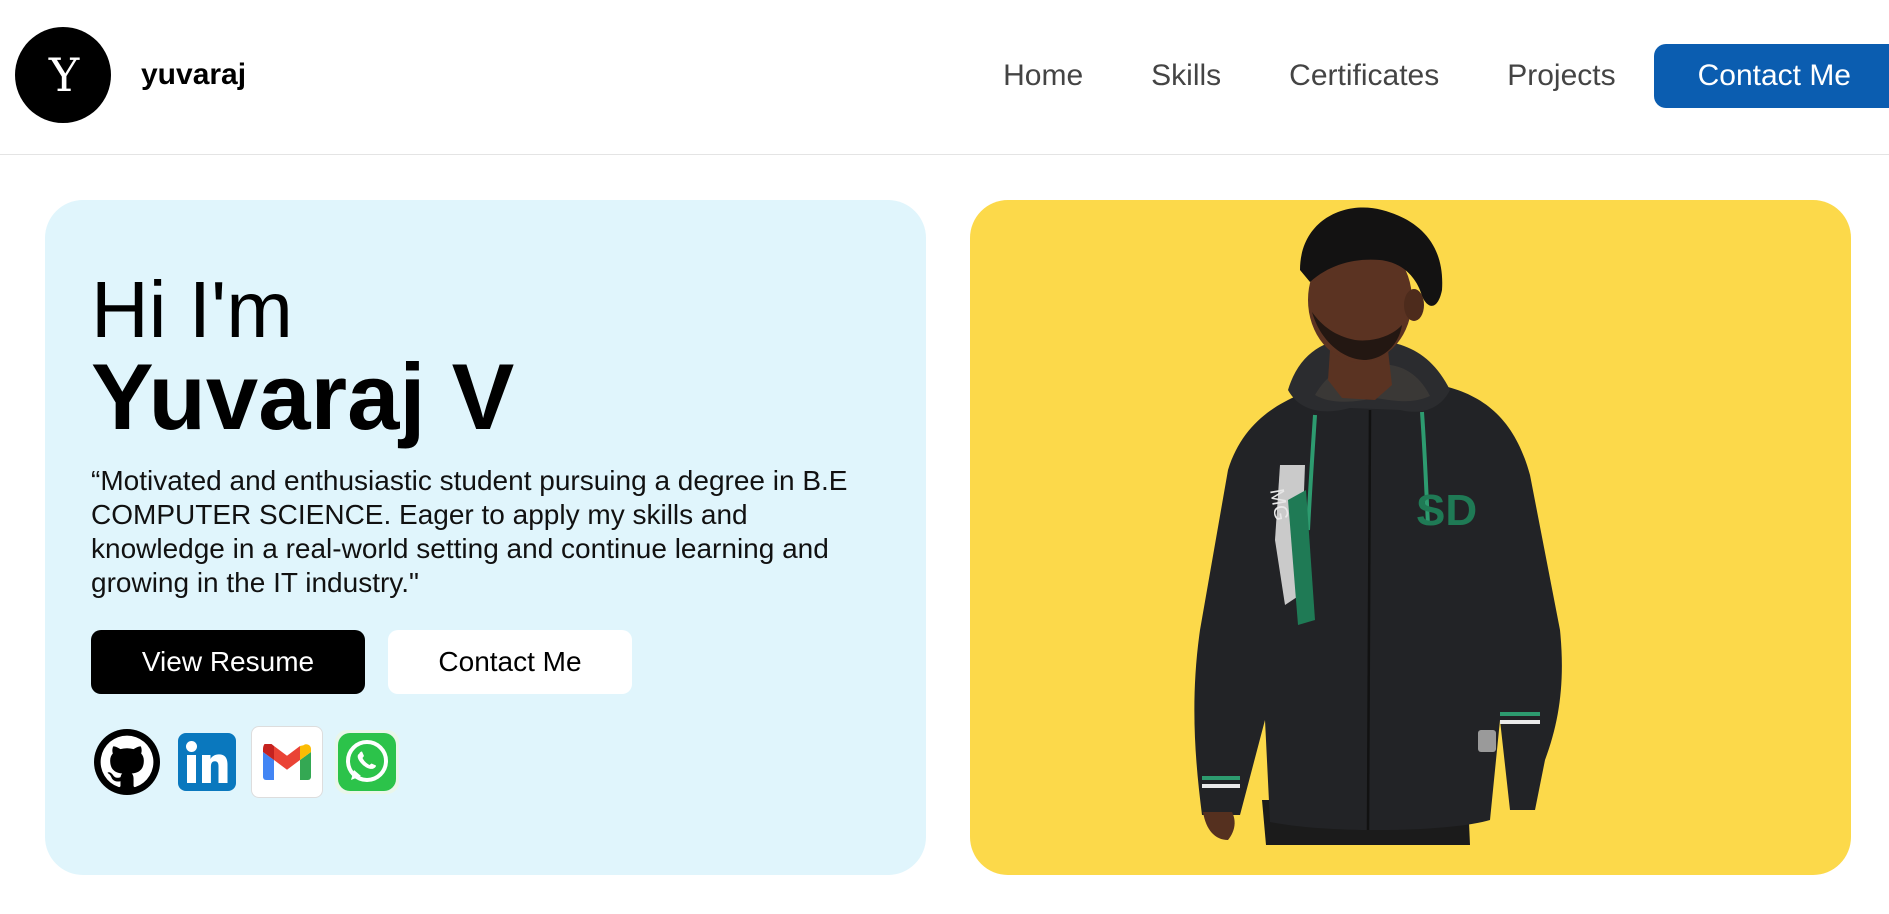  I want to click on social-links, so click(251, 762).